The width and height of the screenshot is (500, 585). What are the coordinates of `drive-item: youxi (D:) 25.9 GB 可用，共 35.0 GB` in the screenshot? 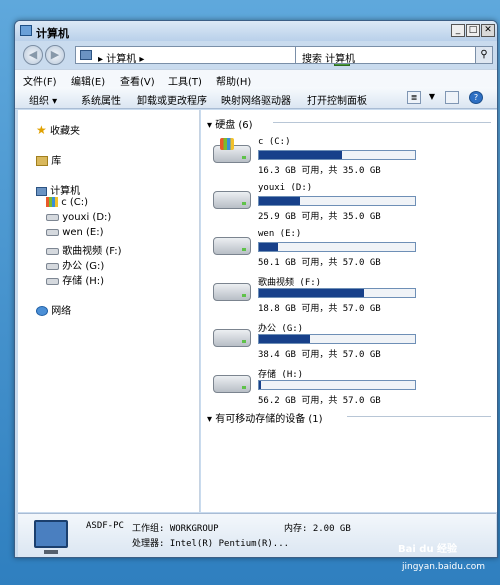 It's located at (353, 207).